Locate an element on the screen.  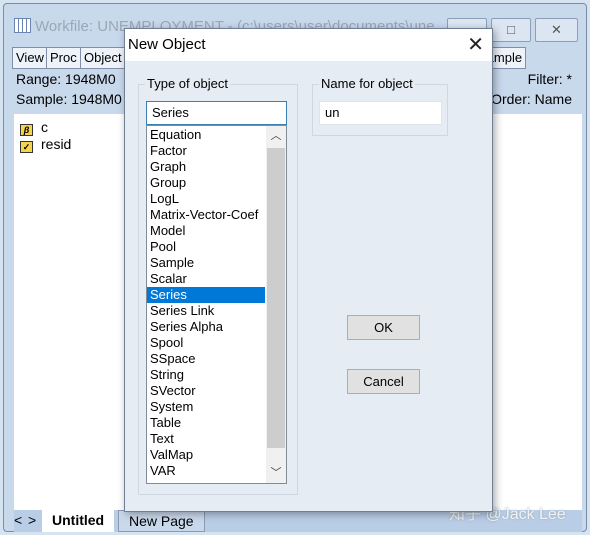
type-option: Graph is located at coordinates (206, 167).